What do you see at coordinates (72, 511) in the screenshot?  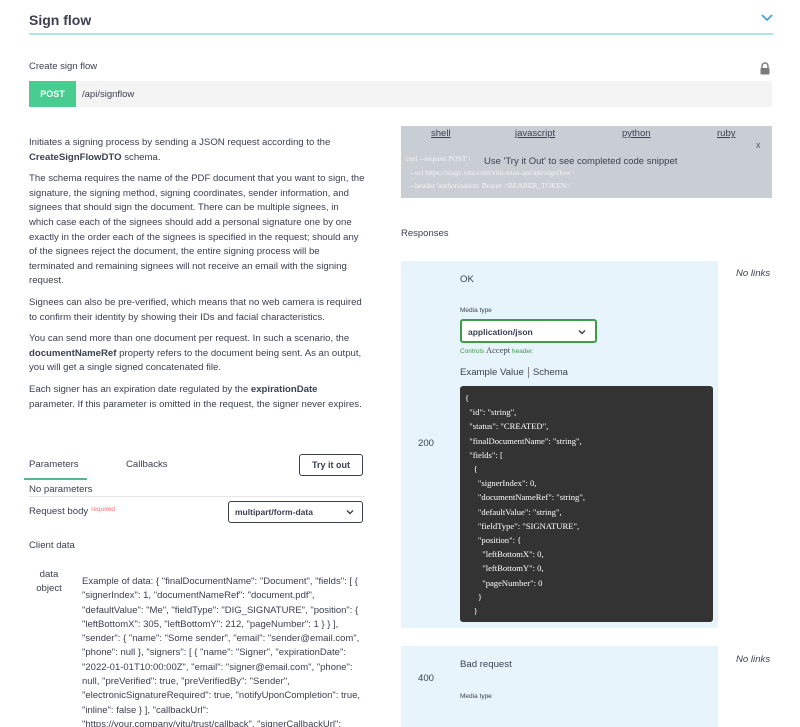 I see `request-body-label: Request body required` at bounding box center [72, 511].